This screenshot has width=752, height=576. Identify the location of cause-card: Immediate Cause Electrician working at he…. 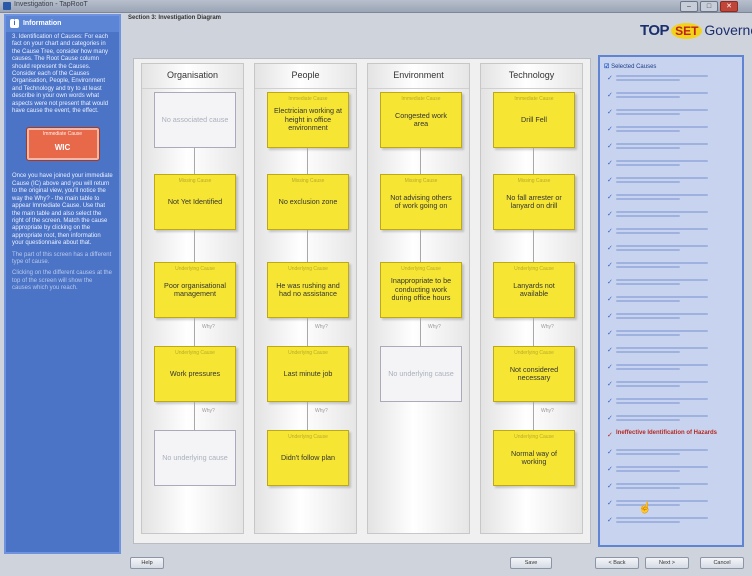
(308, 120).